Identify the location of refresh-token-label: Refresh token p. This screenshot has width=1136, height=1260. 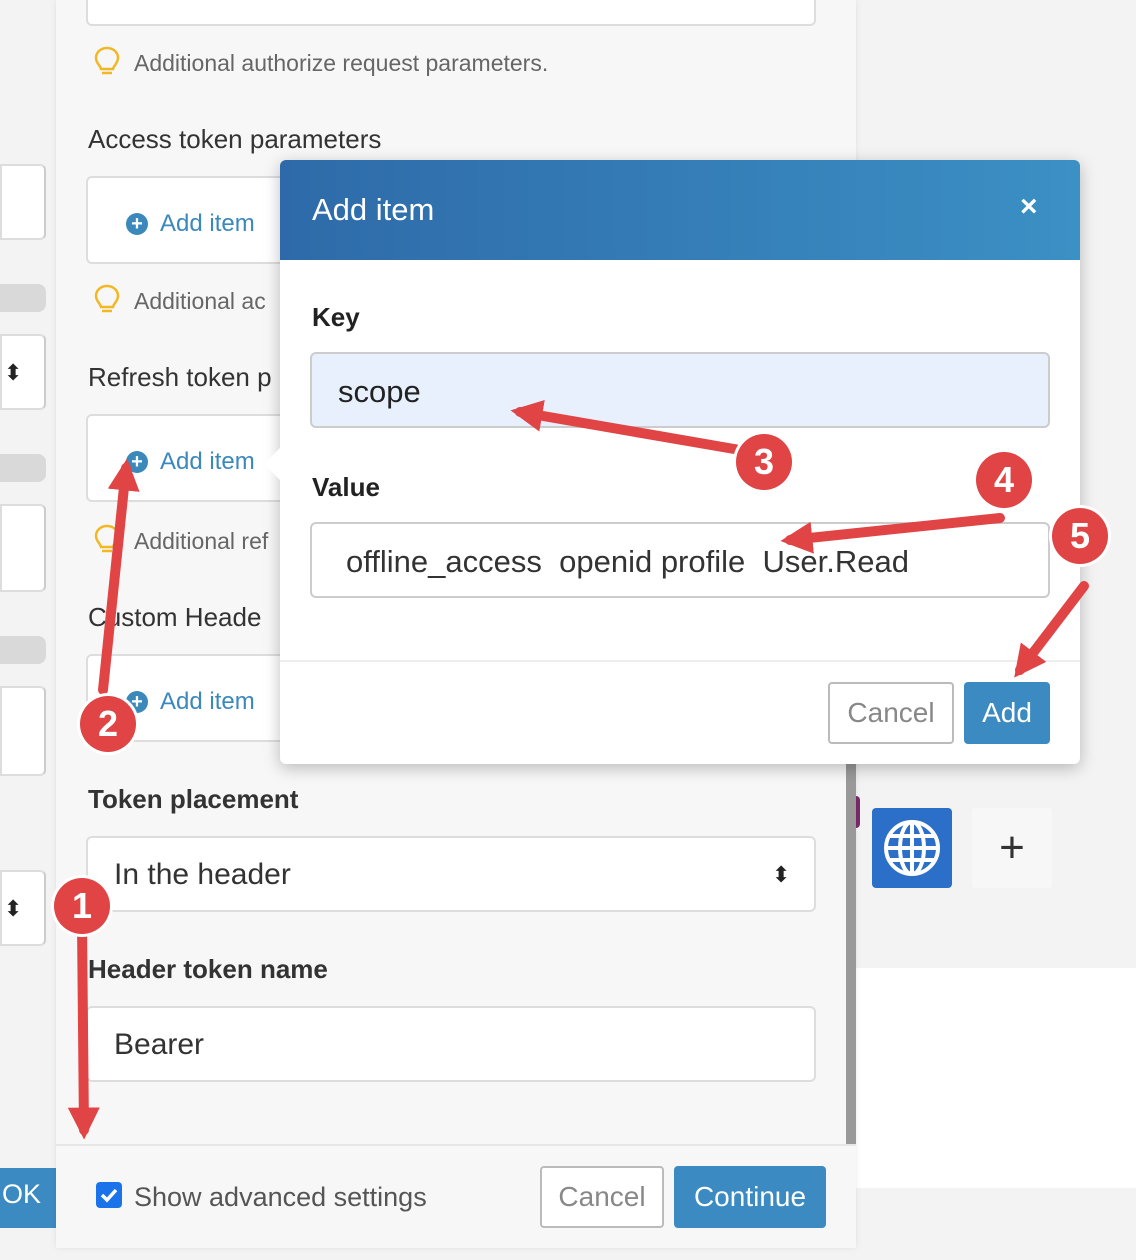
(180, 377).